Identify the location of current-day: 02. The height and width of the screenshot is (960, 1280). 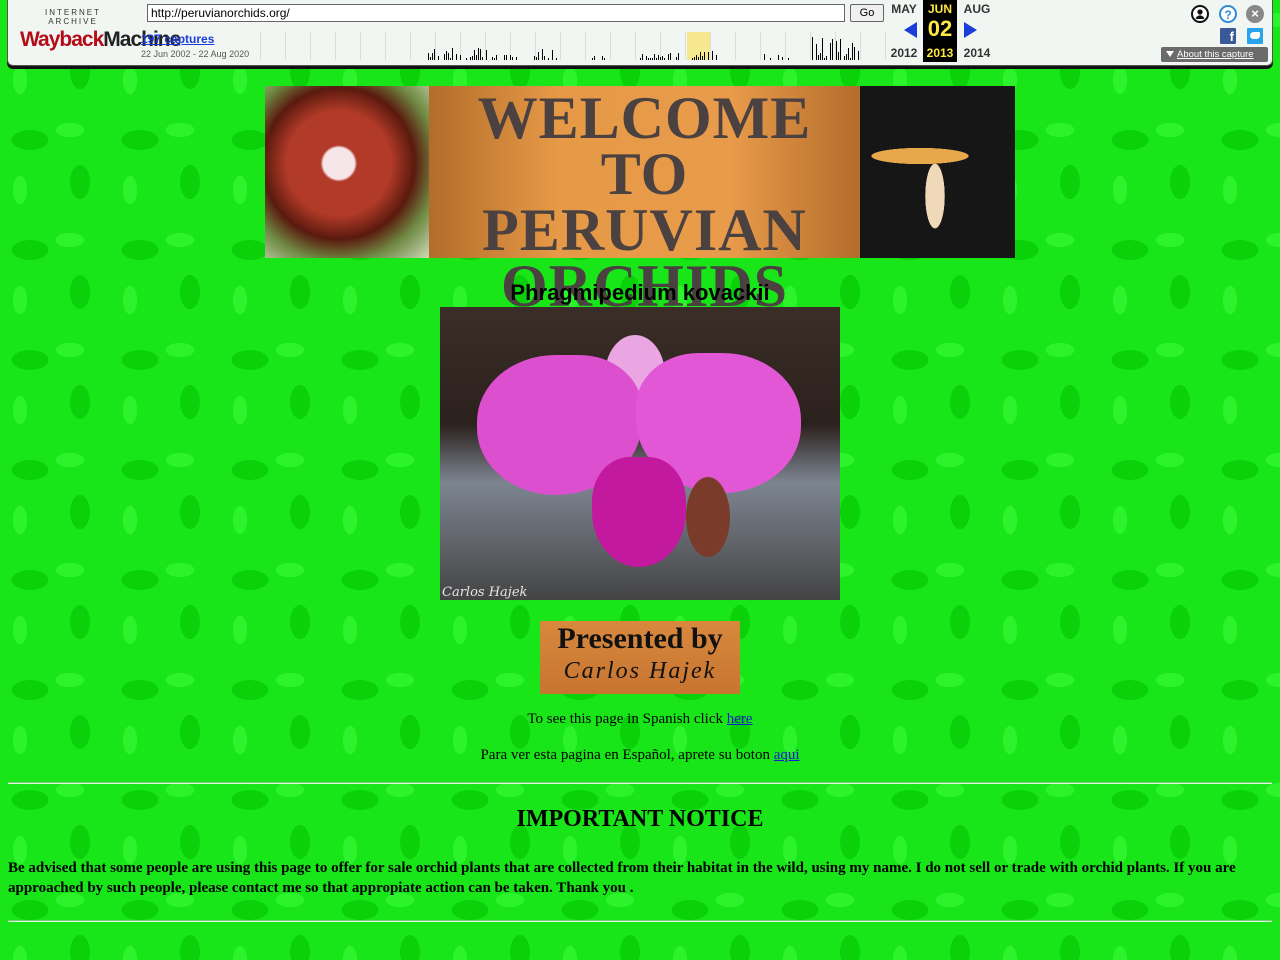
(940, 28).